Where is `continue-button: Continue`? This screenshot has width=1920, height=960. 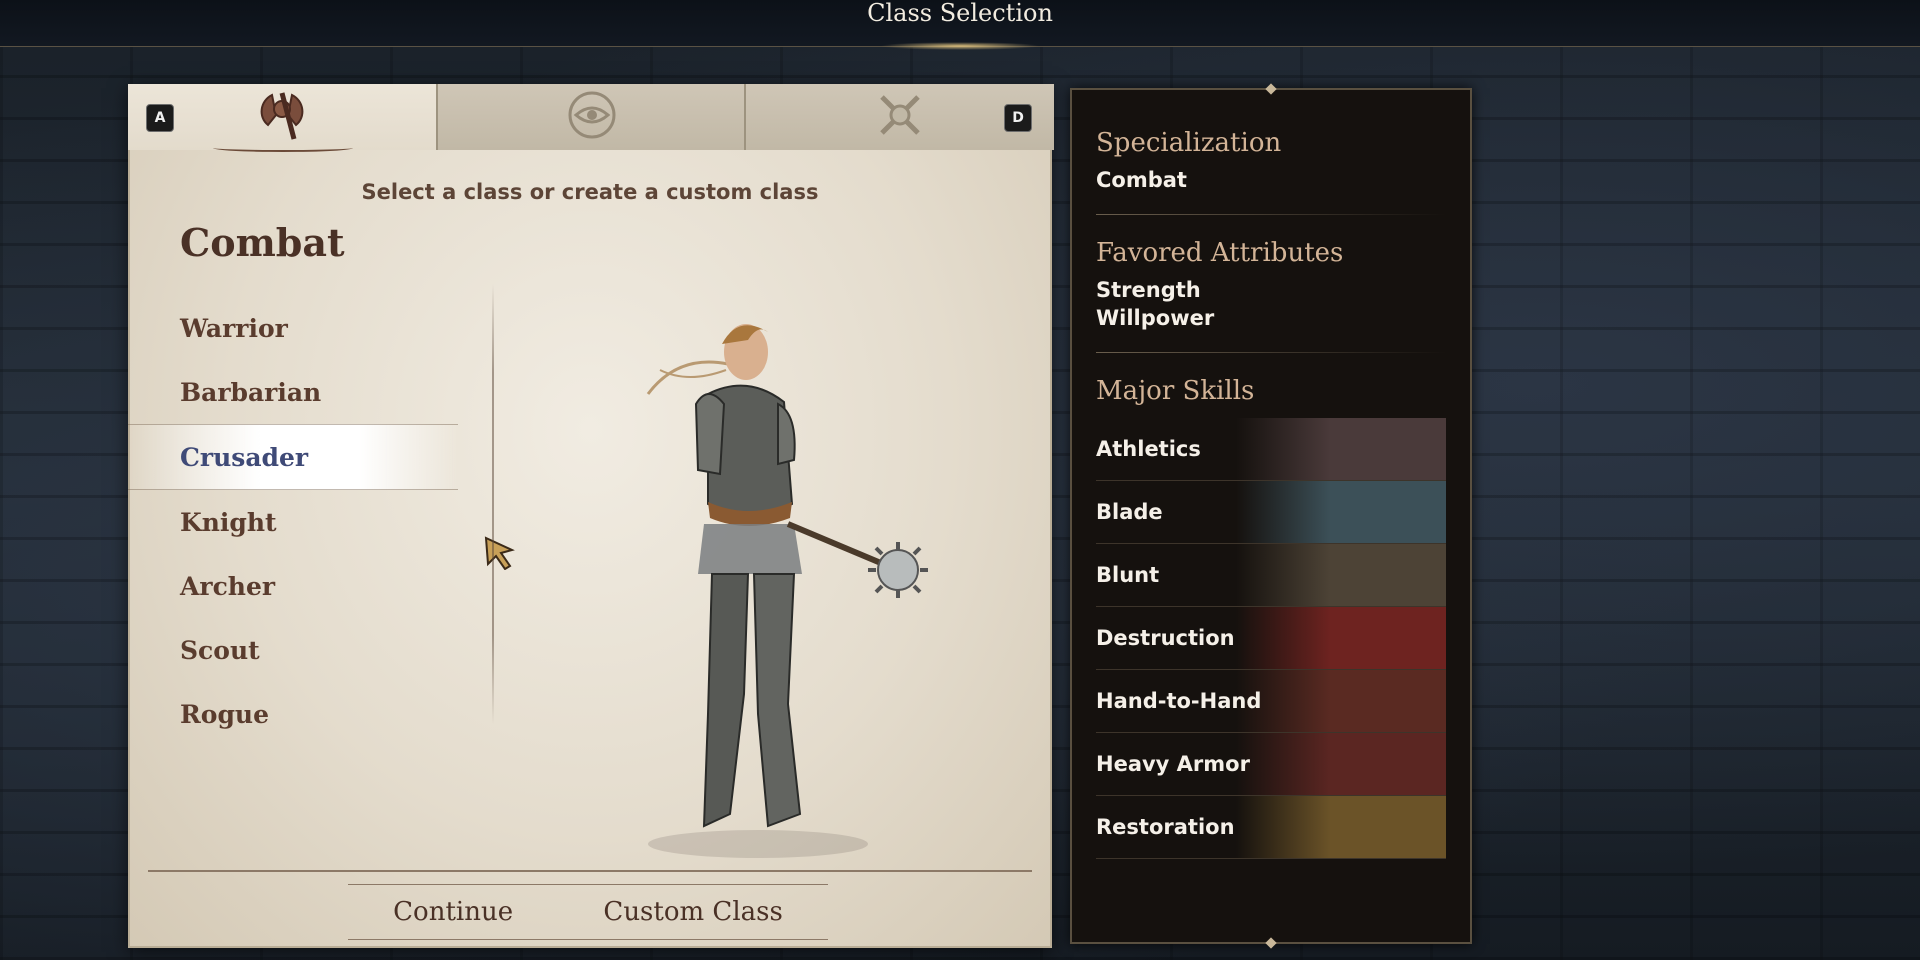 continue-button: Continue is located at coordinates (453, 912).